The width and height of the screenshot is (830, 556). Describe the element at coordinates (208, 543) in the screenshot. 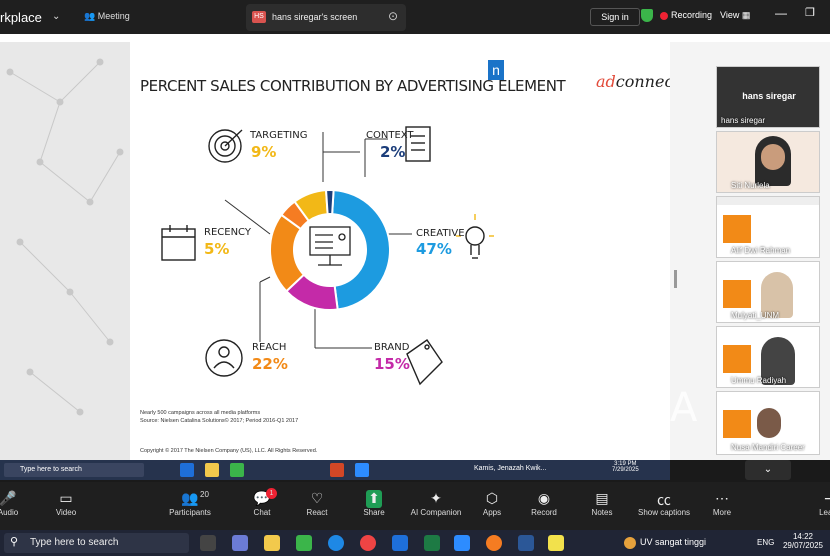

I see `task-view-icon` at that location.